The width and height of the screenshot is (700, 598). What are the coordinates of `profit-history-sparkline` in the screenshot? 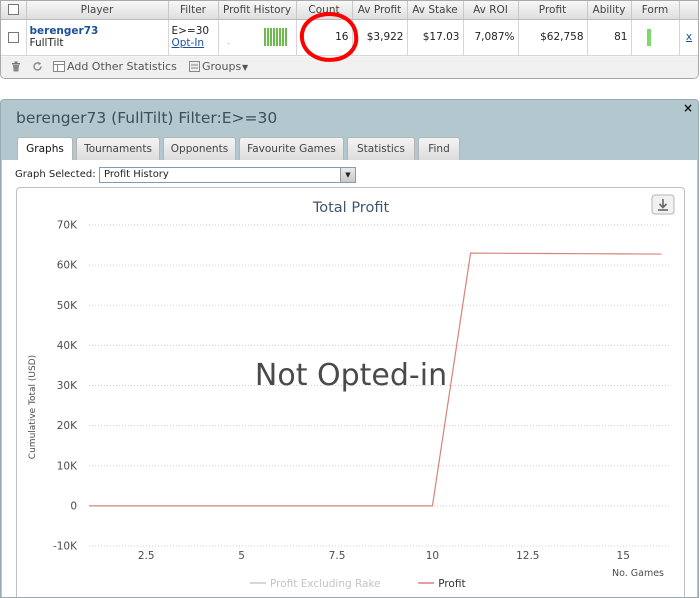 It's located at (276, 37).